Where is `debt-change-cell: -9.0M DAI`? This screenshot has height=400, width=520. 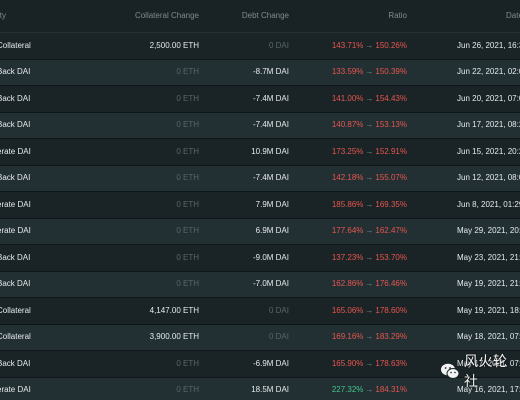 debt-change-cell: -9.0M DAI is located at coordinates (270, 257).